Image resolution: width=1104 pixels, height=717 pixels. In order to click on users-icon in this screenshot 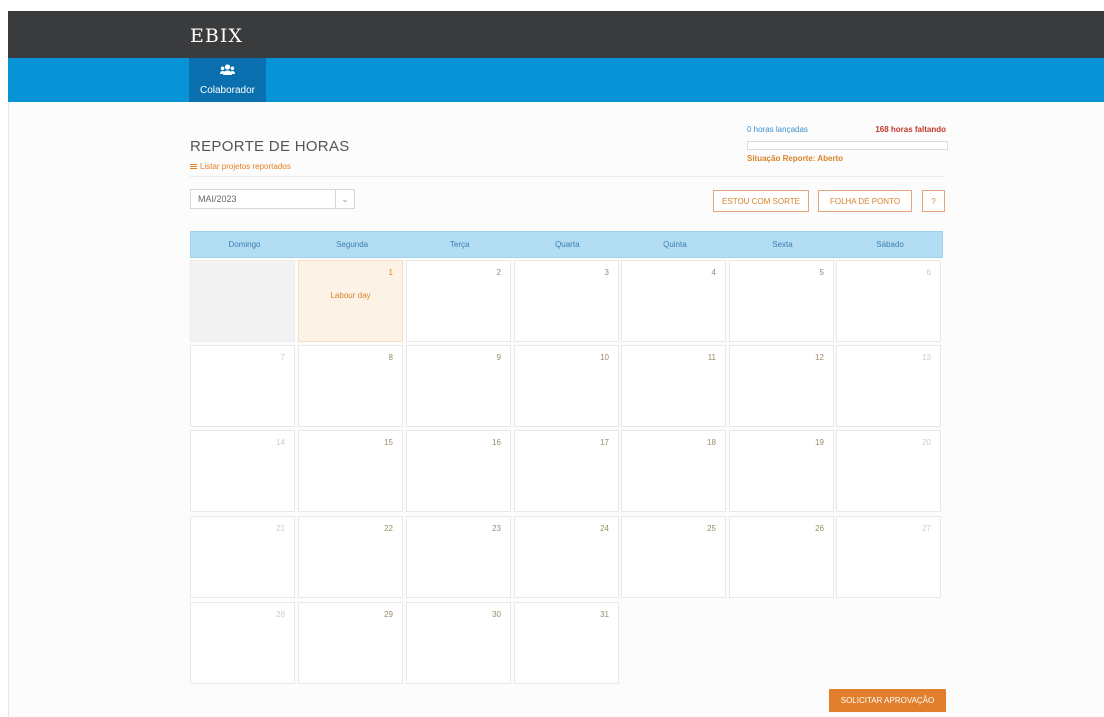, I will do `click(227, 69)`.